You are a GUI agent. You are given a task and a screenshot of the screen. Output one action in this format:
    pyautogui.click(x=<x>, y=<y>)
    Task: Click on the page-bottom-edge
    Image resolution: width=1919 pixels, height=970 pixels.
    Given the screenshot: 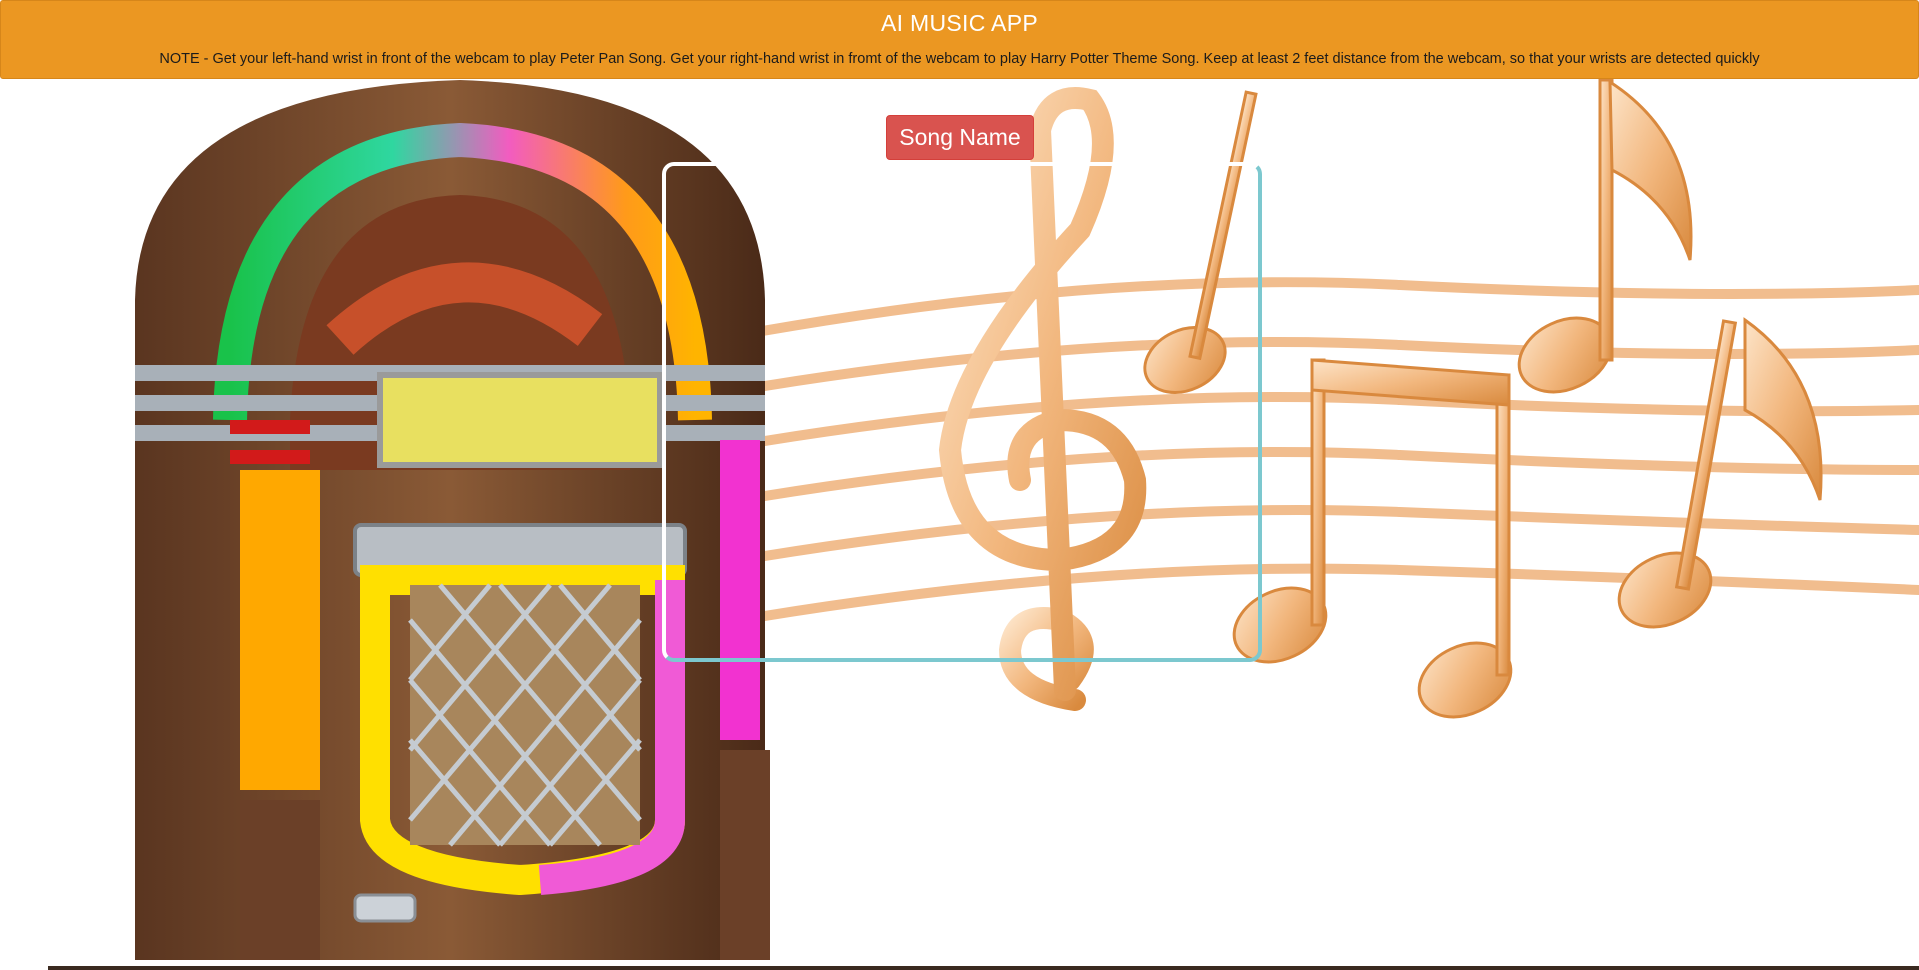 What is the action you would take?
    pyautogui.click(x=983, y=968)
    